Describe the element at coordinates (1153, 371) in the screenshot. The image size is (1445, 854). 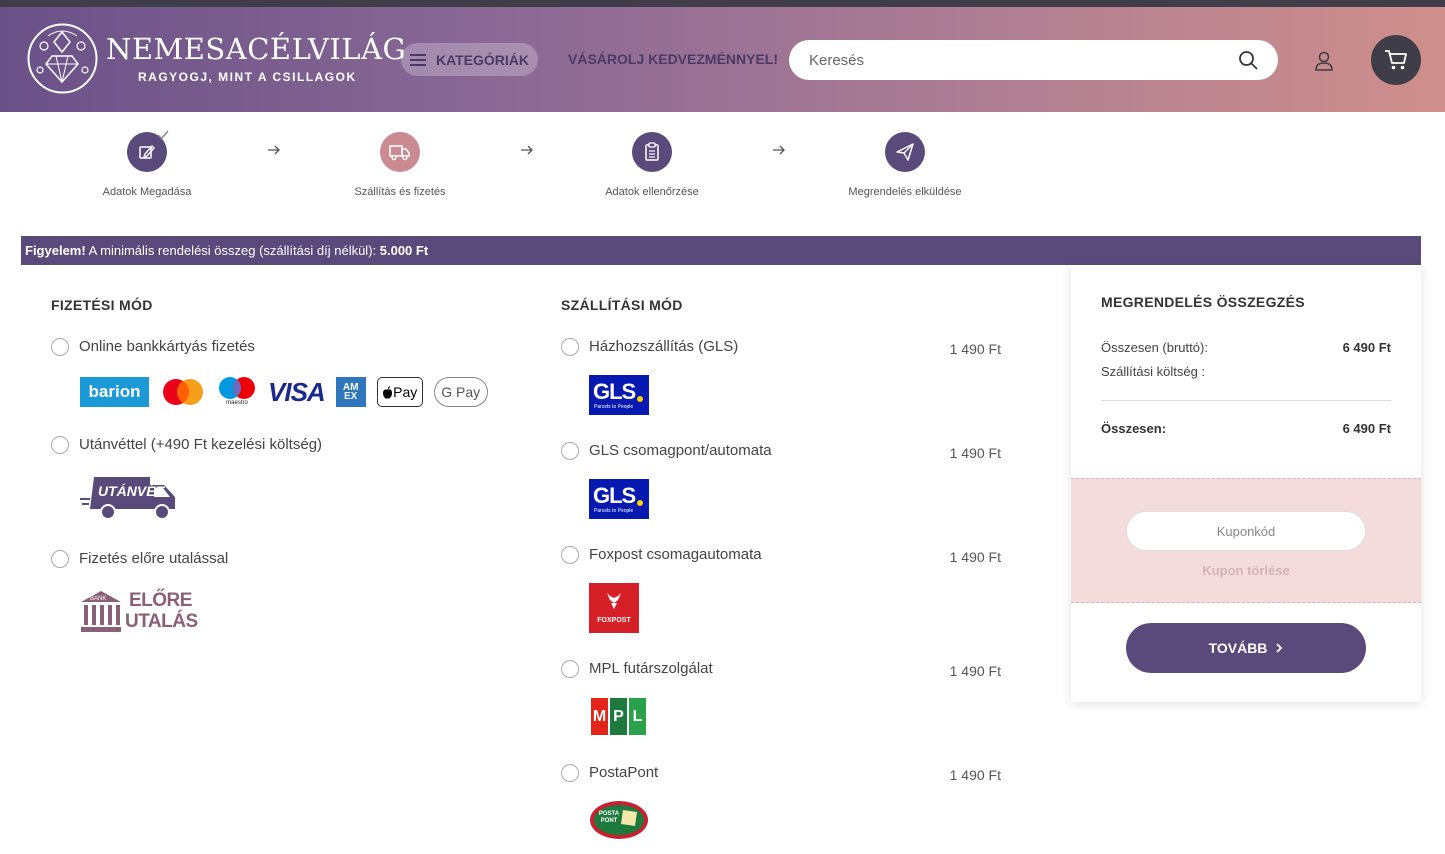
I see `summary-shipping-label: Szállítási költség :` at that location.